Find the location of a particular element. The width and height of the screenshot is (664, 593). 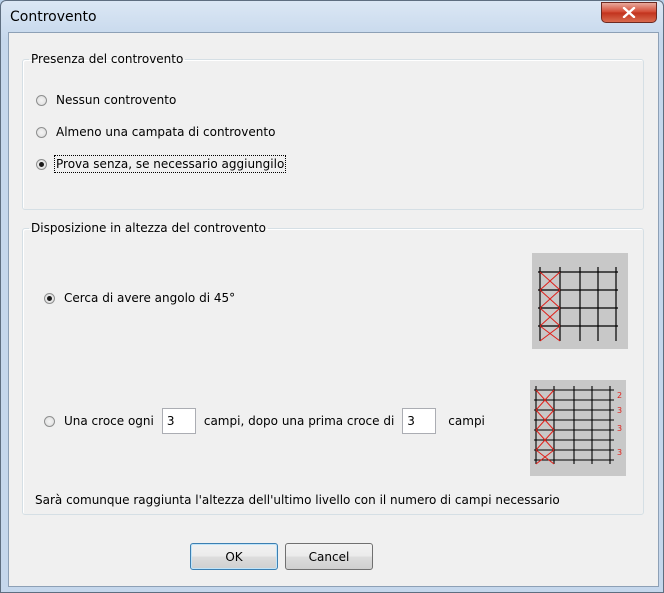

bracing-interval-image: 2 3 3 3 is located at coordinates (578, 425).